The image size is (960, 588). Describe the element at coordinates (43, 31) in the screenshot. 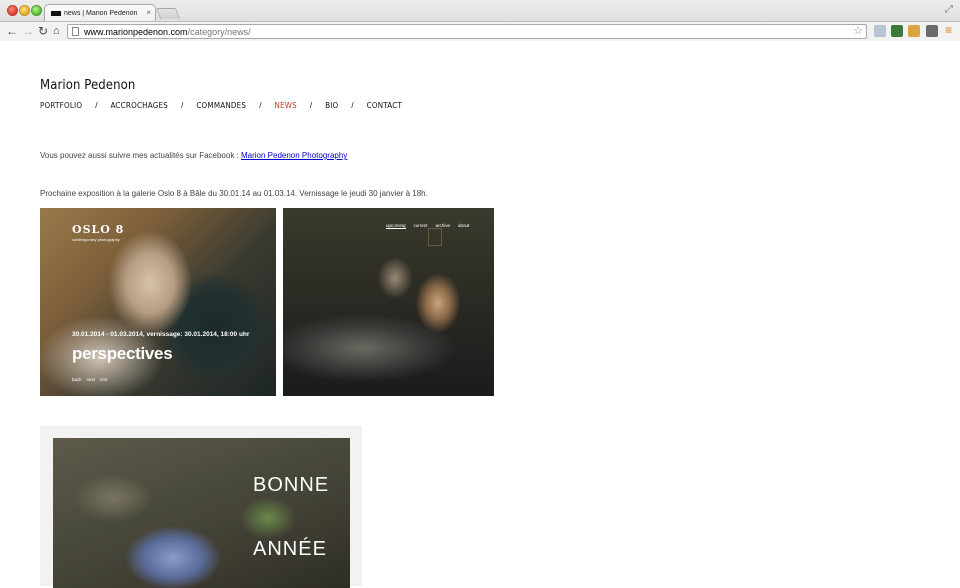

I see `reload-icon: ↻` at that location.